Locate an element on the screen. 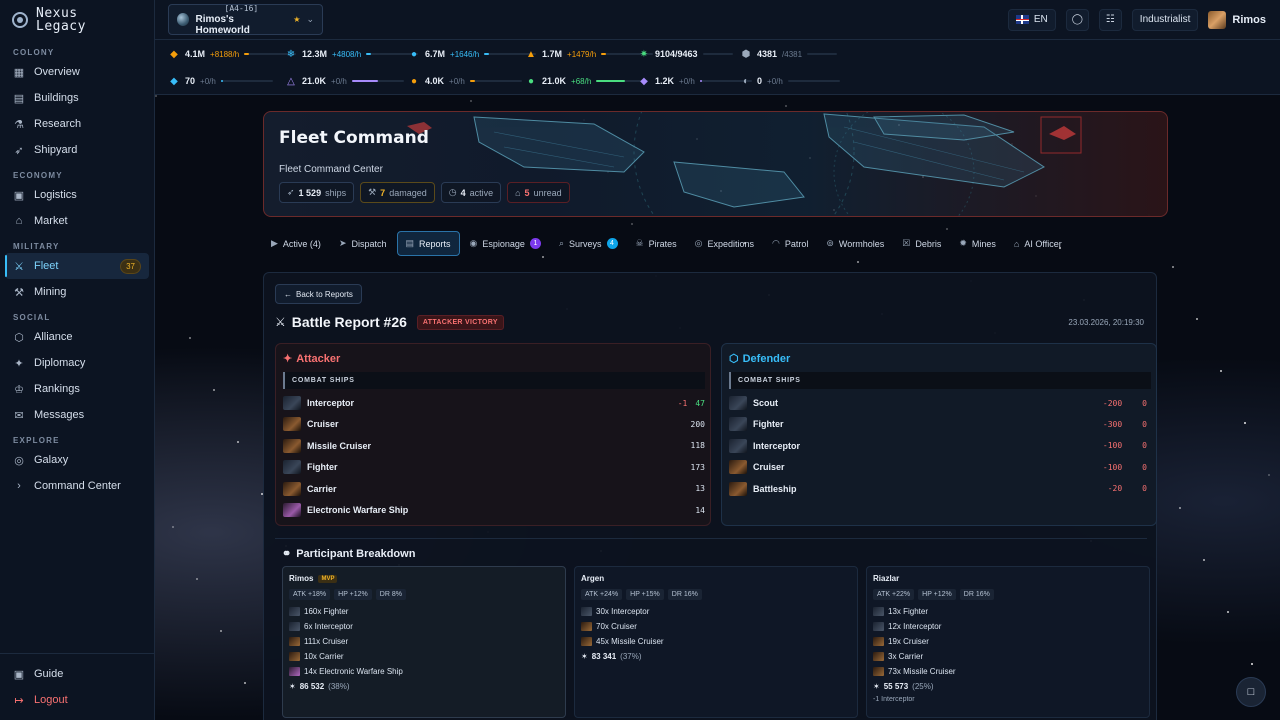 This screenshot has height=720, width=1280. sidebar-item-research: ⚗ Research is located at coordinates (77, 124).